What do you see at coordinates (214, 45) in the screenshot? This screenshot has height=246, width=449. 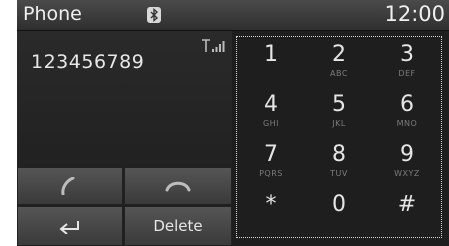 I see `signal-strength-icon` at bounding box center [214, 45].